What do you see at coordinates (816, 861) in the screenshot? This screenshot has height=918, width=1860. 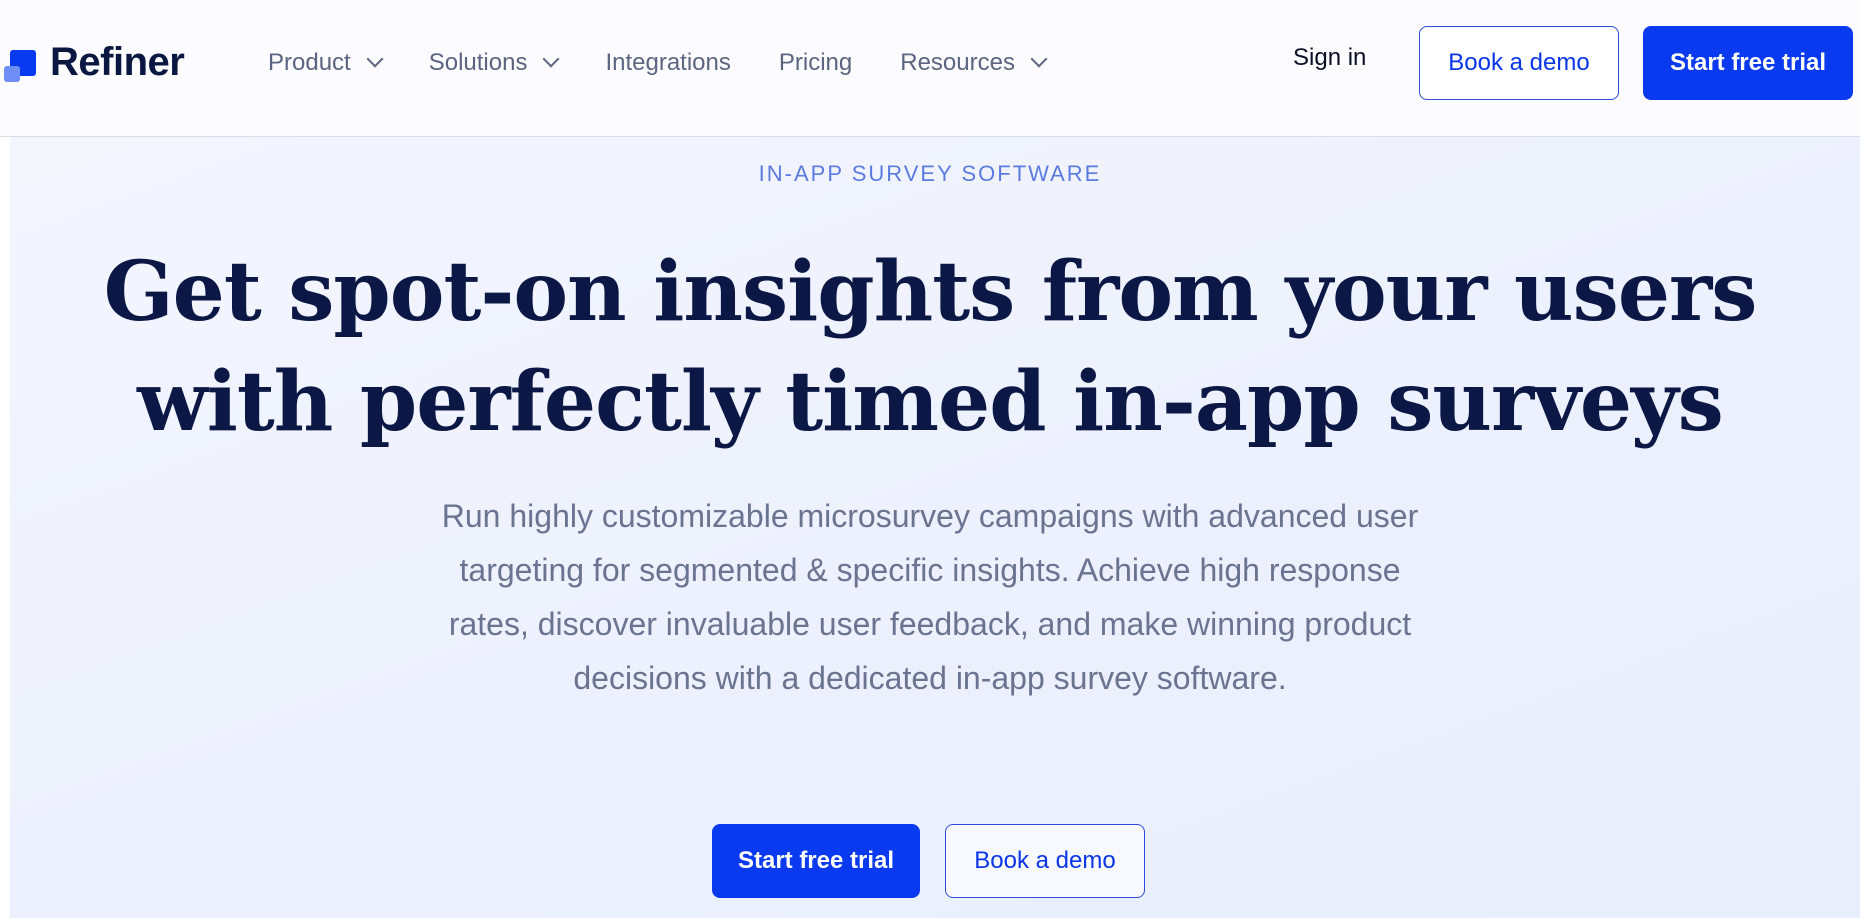 I see `hero-start-free-trial-button: Start free trial` at bounding box center [816, 861].